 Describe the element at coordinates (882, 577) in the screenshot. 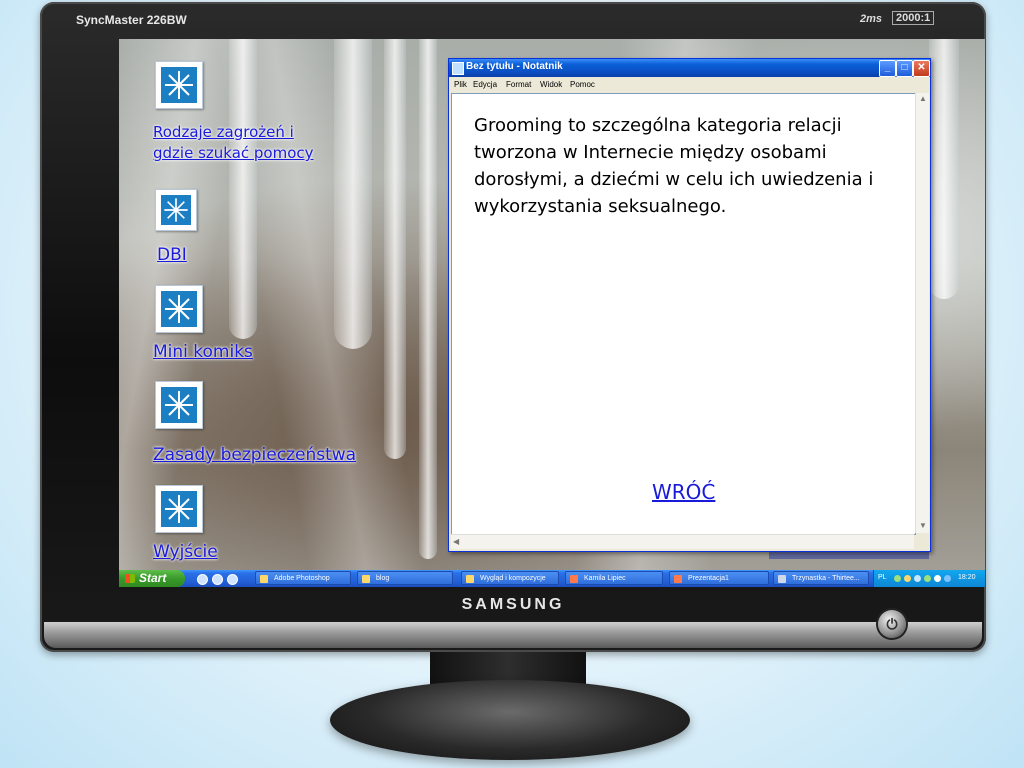

I see `language-indicator: PL` at that location.